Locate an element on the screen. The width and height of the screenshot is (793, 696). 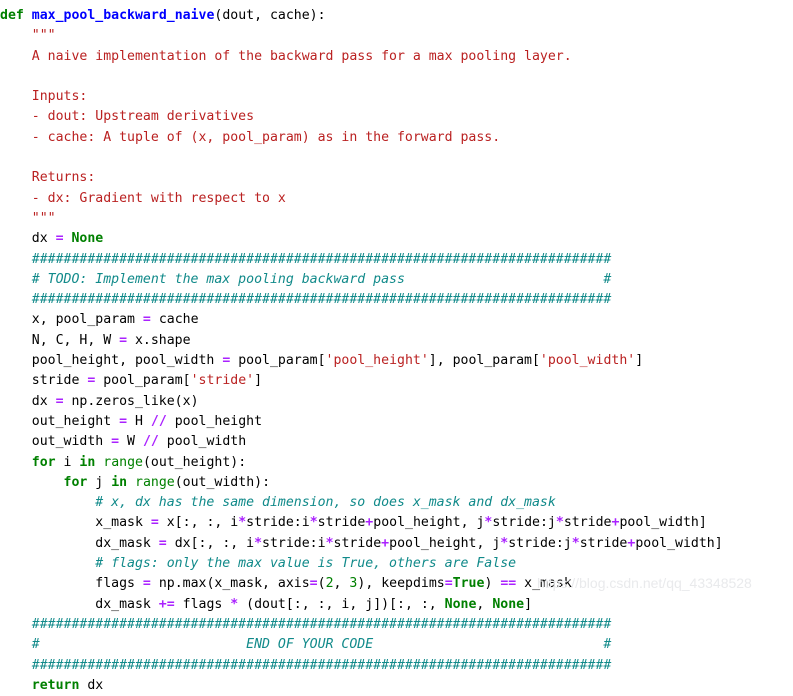
code-line: # END OF YOUR CODE # is located at coordinates (396, 645).